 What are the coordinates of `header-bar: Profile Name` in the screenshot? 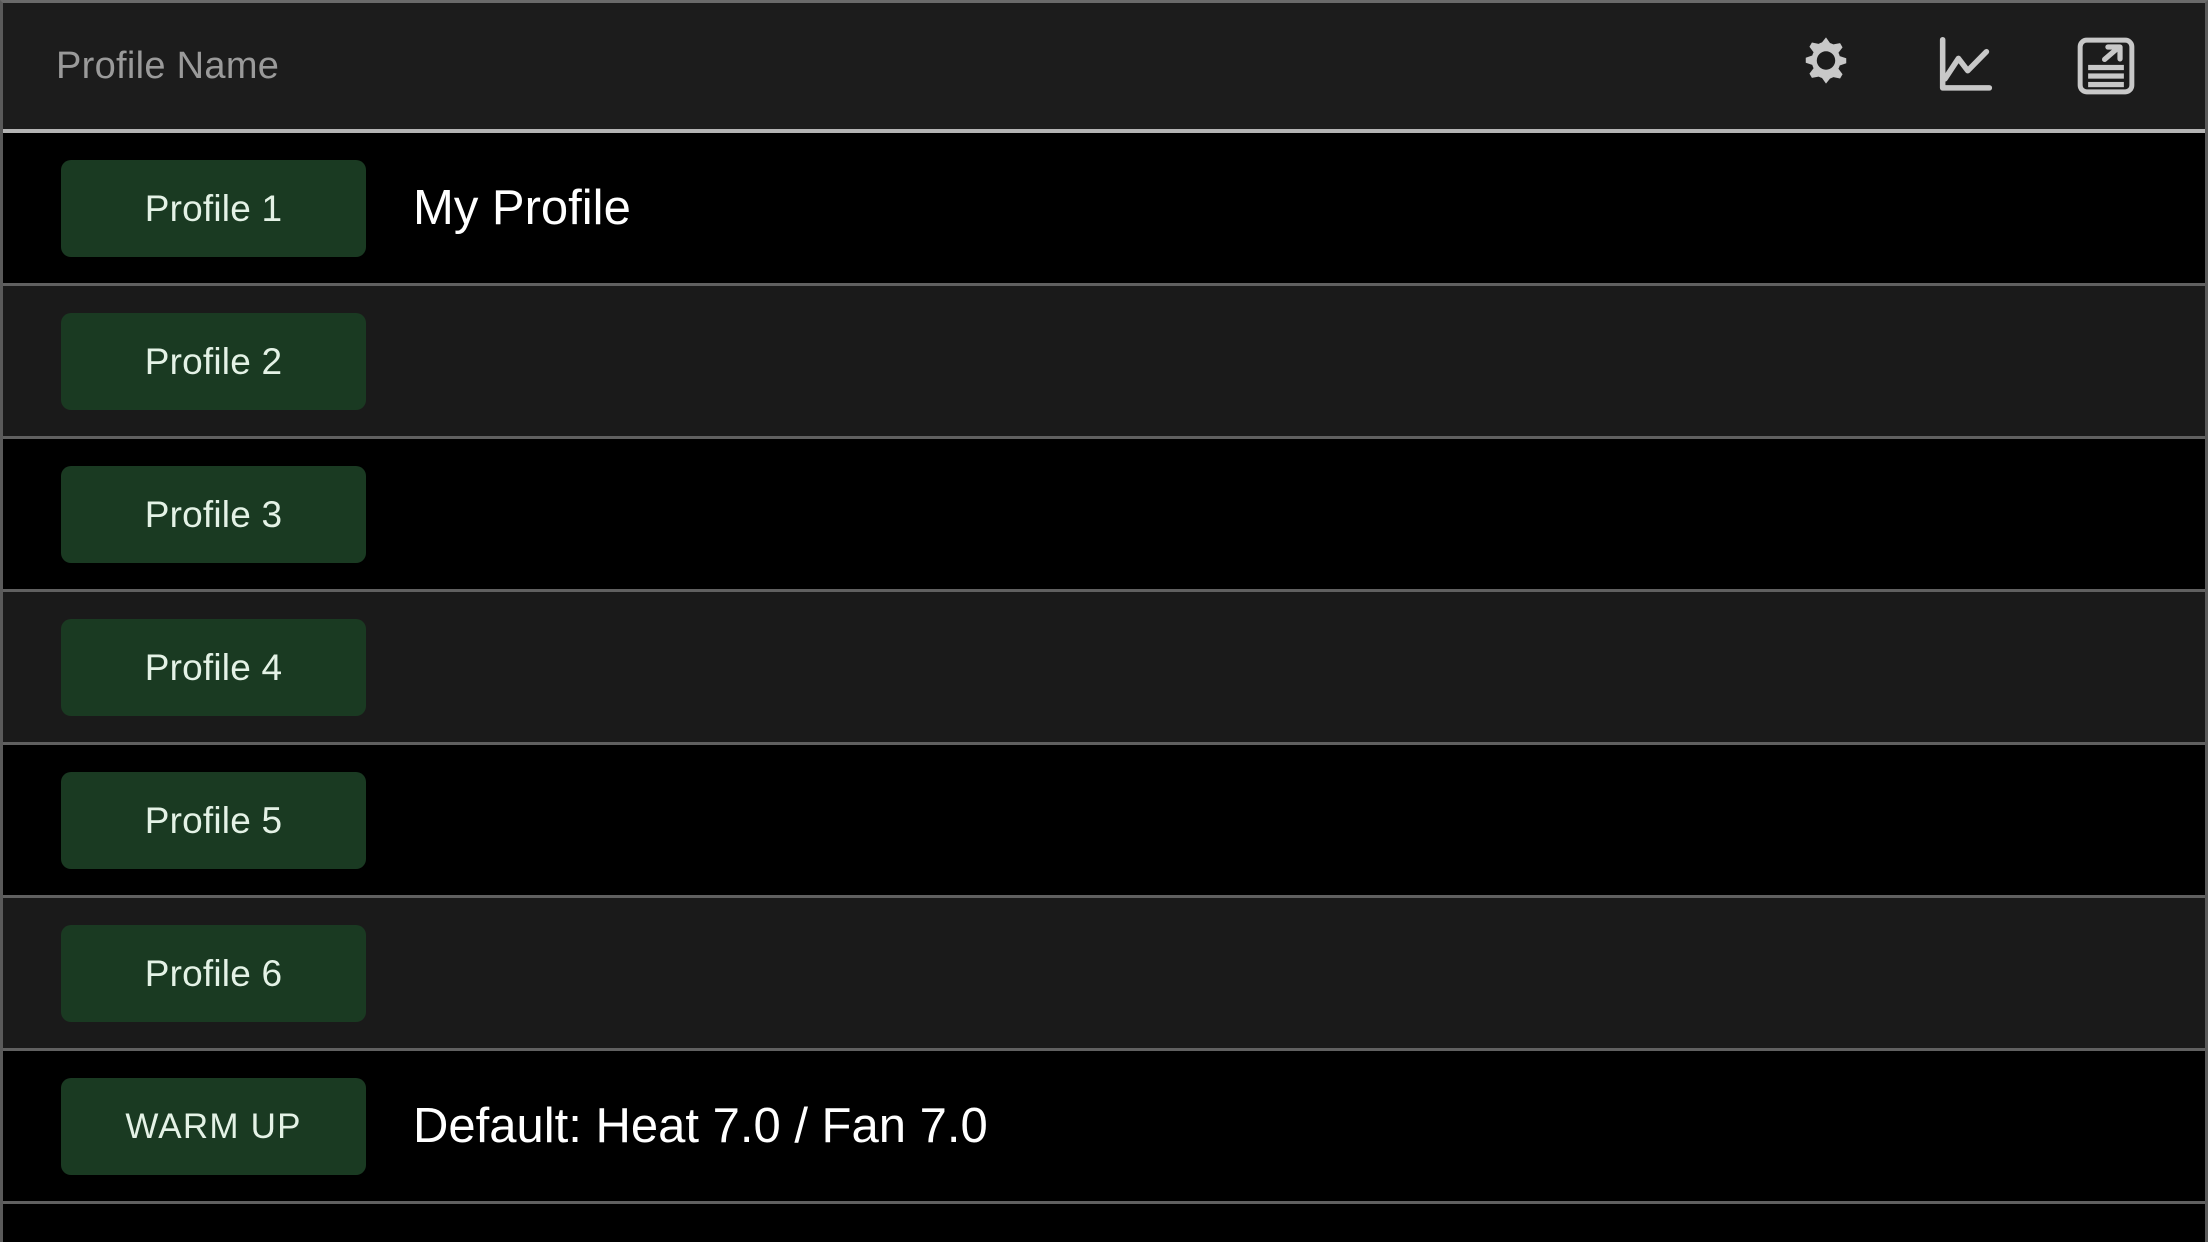 It's located at (1104, 68).